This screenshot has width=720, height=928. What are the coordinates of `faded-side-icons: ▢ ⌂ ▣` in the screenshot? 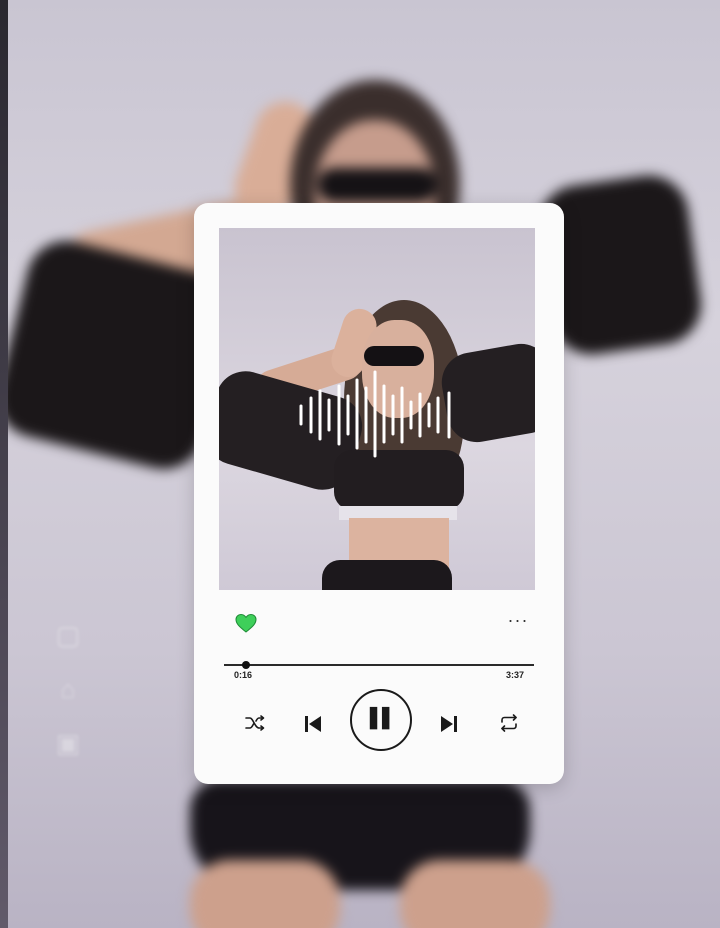 It's located at (68, 689).